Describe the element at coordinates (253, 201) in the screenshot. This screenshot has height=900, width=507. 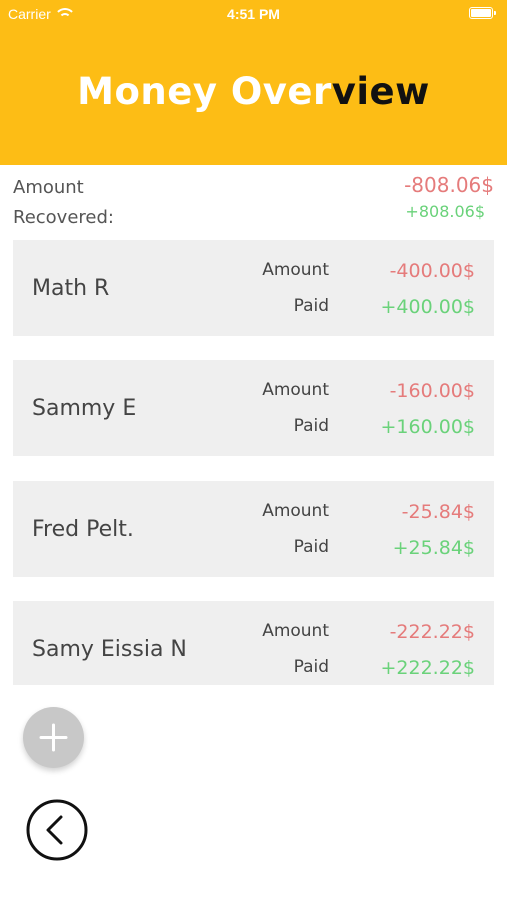
I see `summary-section: Amount Recovered: -808.06$ +808.06$` at that location.